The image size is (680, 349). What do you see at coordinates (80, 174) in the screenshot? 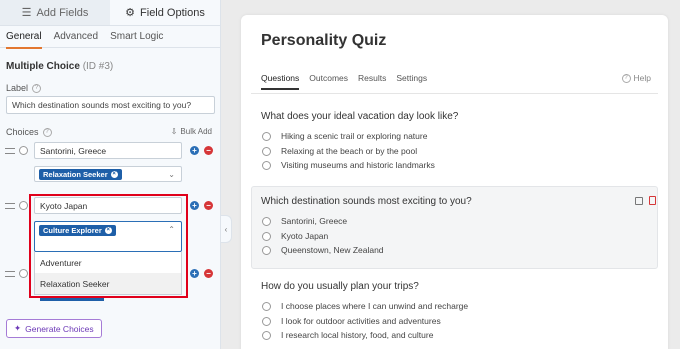
I see `outcome-tag: Relaxation Seeker ×` at bounding box center [80, 174].